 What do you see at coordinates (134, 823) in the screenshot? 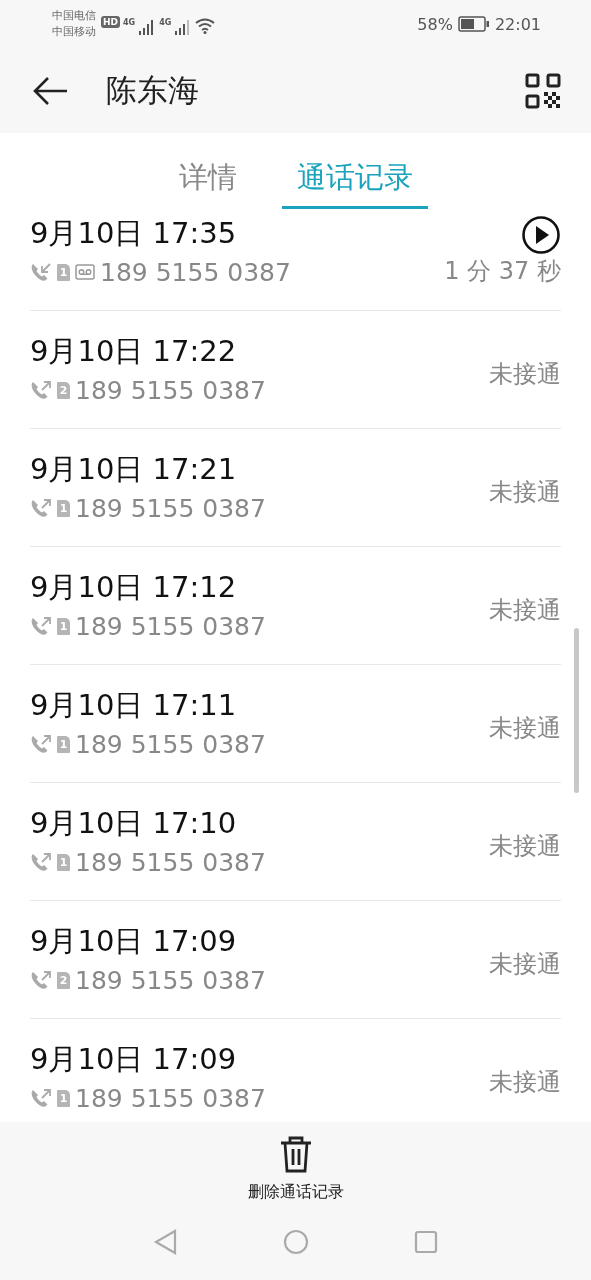
I see `call-time: 9月10日 17:10` at bounding box center [134, 823].